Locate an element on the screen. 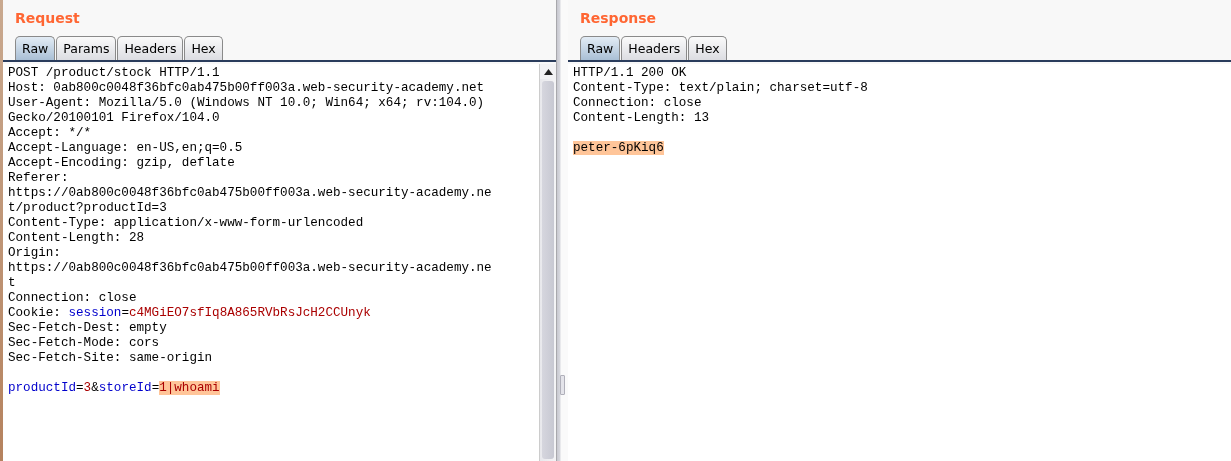 This screenshot has width=1231, height=461. panel-title: Response is located at coordinates (618, 18).